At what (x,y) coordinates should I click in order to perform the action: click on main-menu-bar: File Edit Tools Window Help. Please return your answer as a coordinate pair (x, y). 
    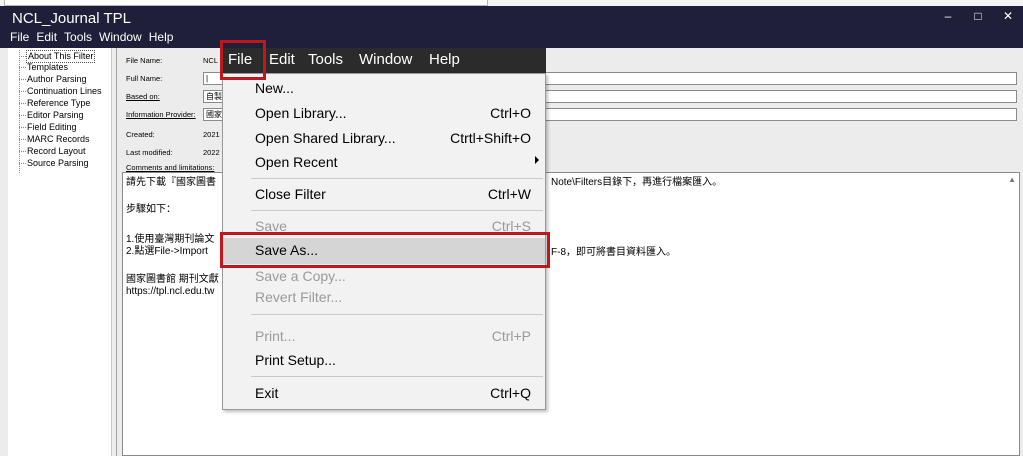
    Looking at the image, I should click on (91, 37).